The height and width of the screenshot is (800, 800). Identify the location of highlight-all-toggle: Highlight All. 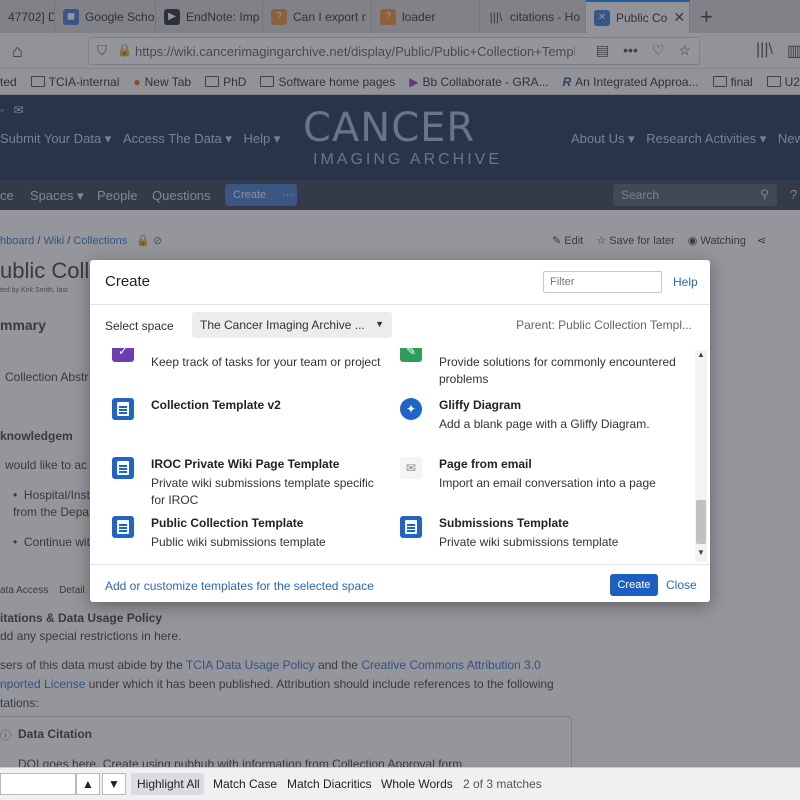
(168, 784).